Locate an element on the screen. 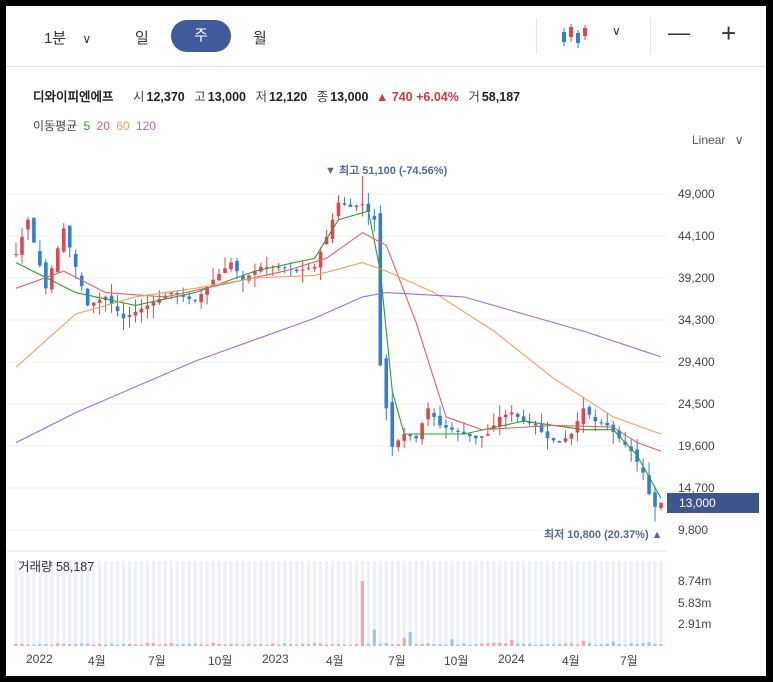  y-tick-label: 9,800 is located at coordinates (693, 530).